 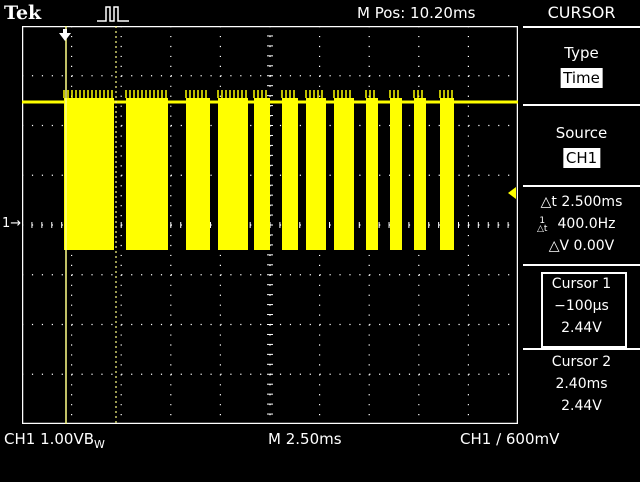 I want to click on timebase-readout: M 2.50ms, so click(x=305, y=439).